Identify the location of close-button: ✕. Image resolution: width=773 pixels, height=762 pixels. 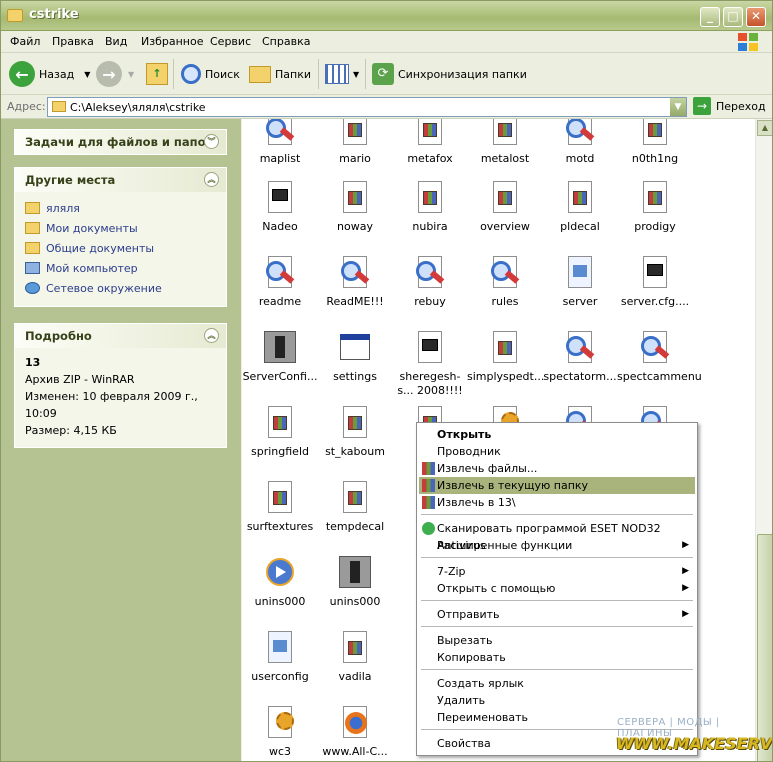
(756, 17).